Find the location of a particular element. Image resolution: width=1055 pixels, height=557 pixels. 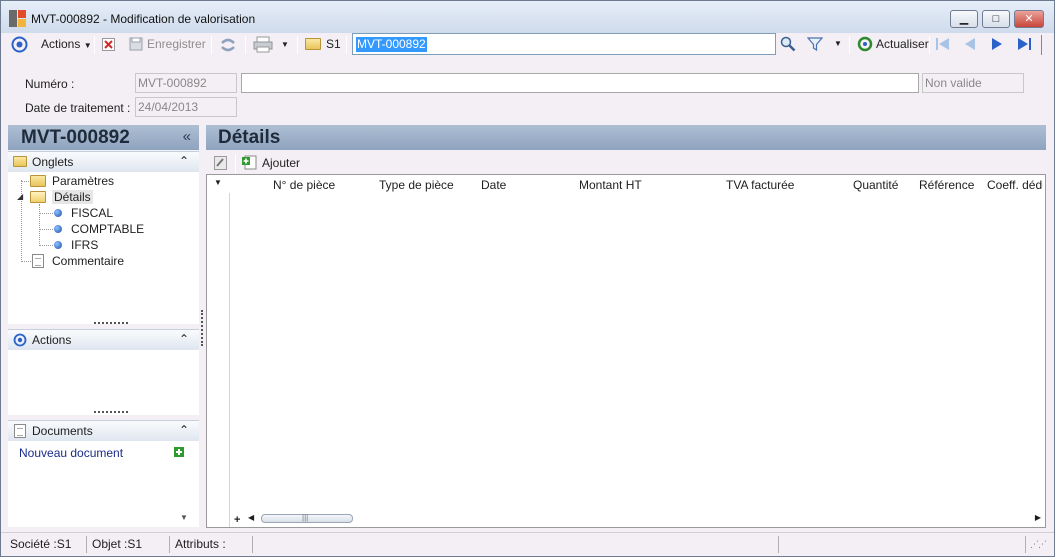

column-header-type-piece: Type de pièce is located at coordinates (416, 185).